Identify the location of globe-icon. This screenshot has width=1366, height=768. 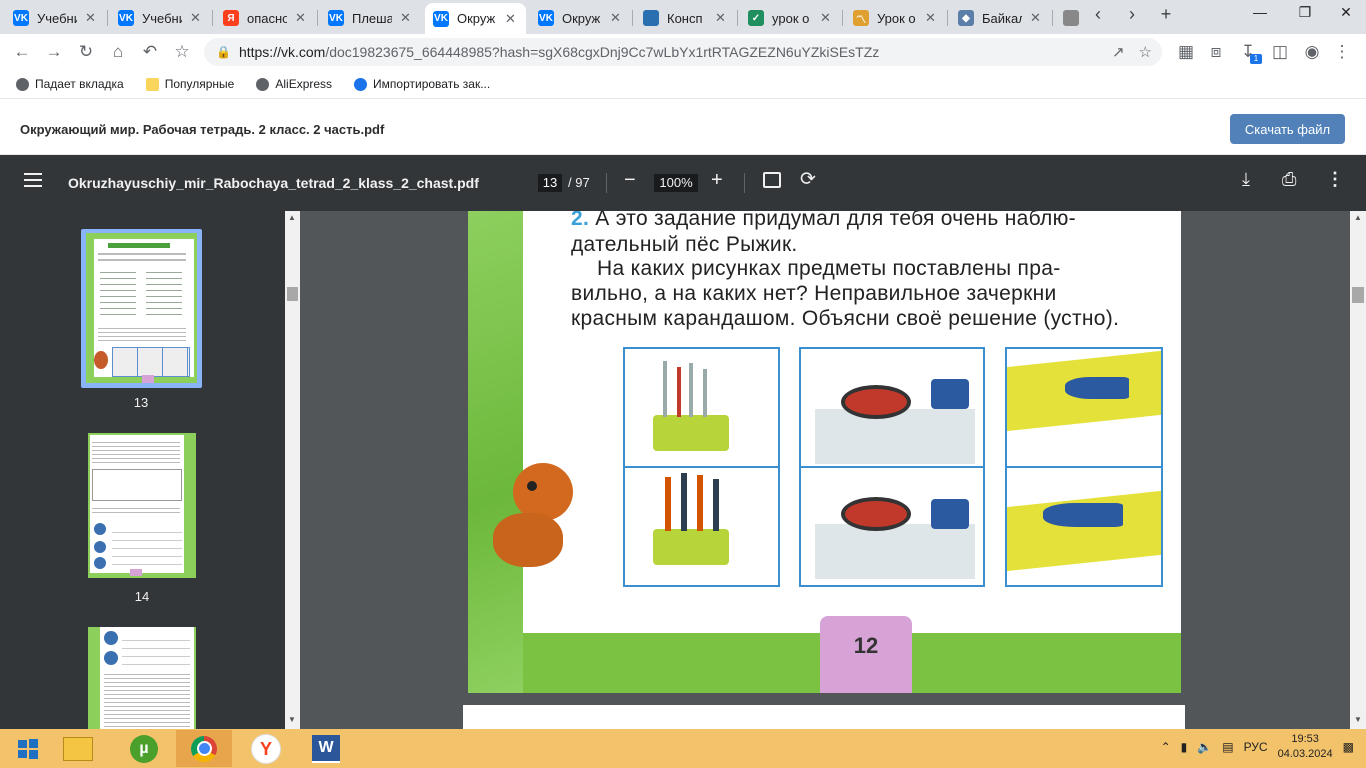
(263, 84).